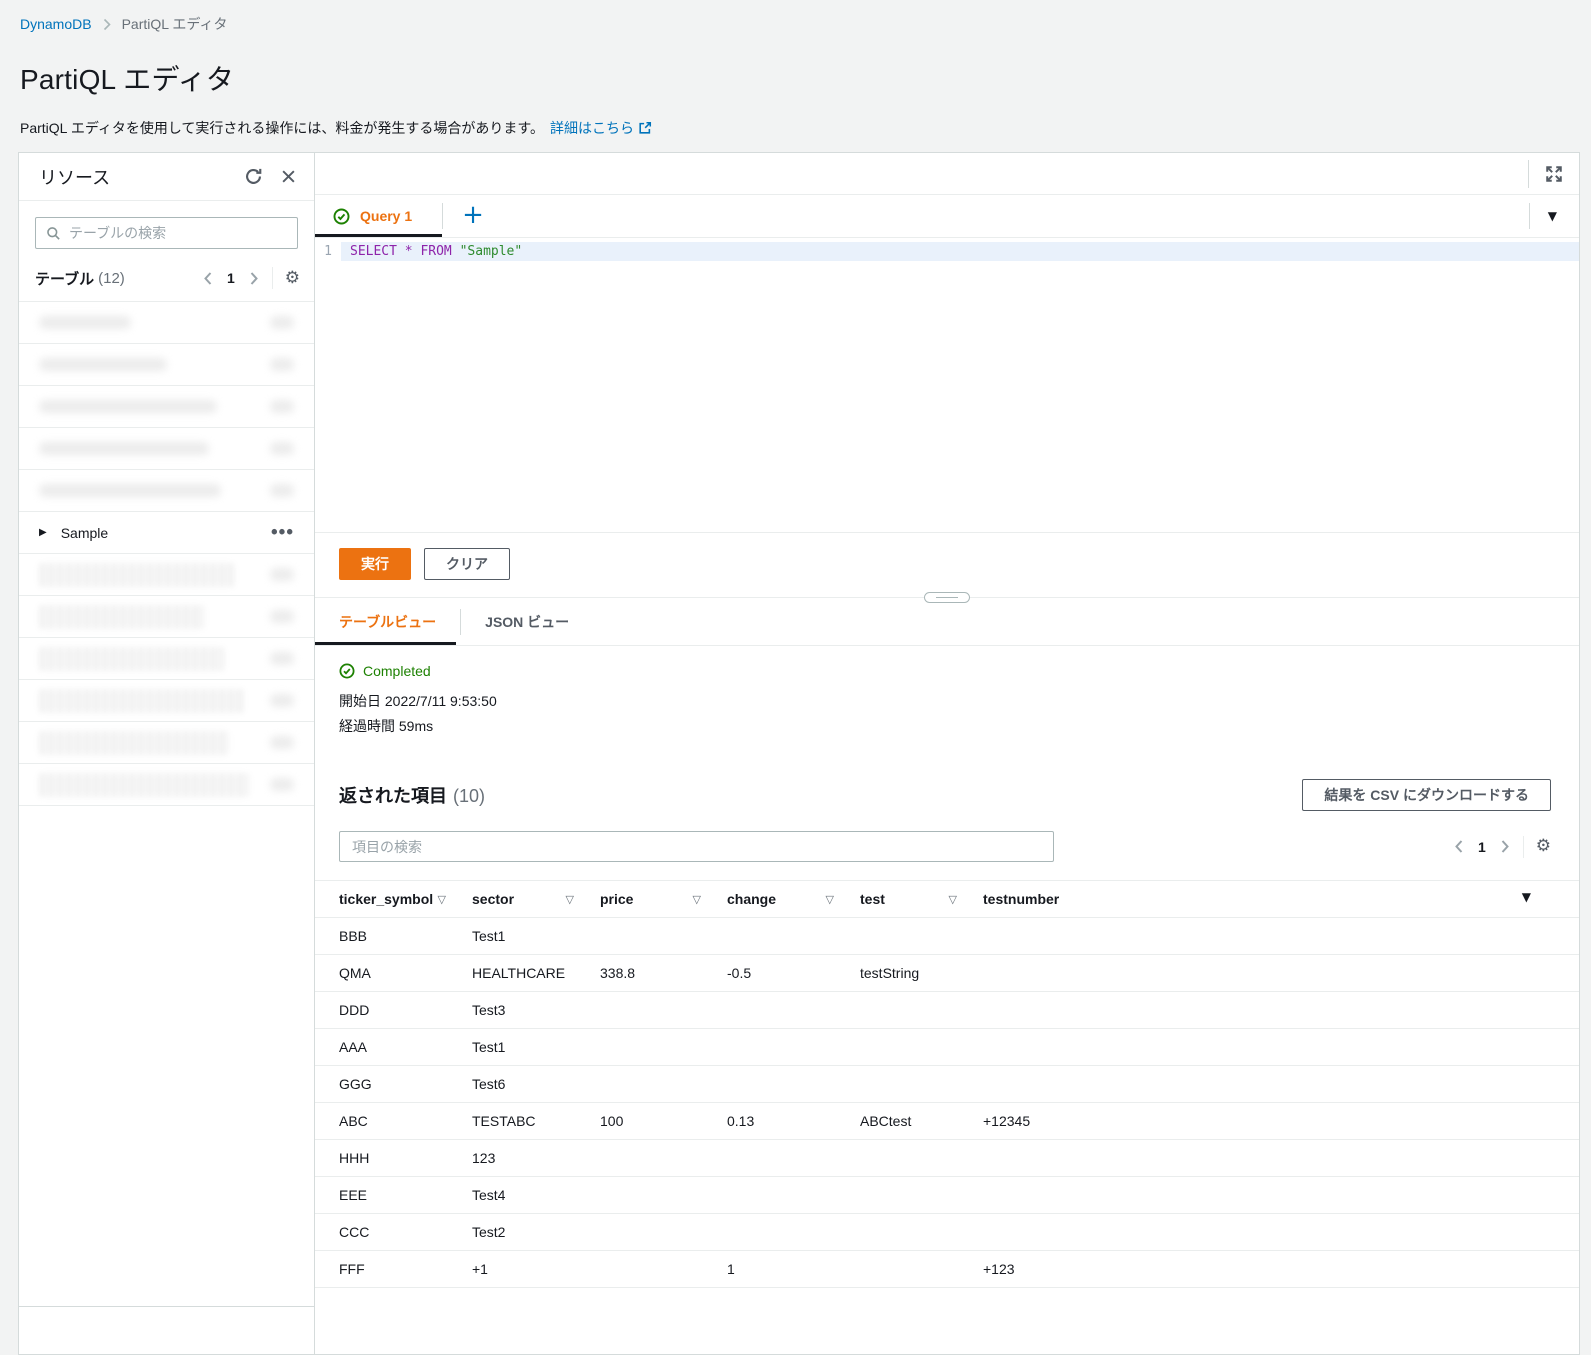 The height and width of the screenshot is (1355, 1591). Describe the element at coordinates (166, 1330) in the screenshot. I see `sidebar-footer` at that location.